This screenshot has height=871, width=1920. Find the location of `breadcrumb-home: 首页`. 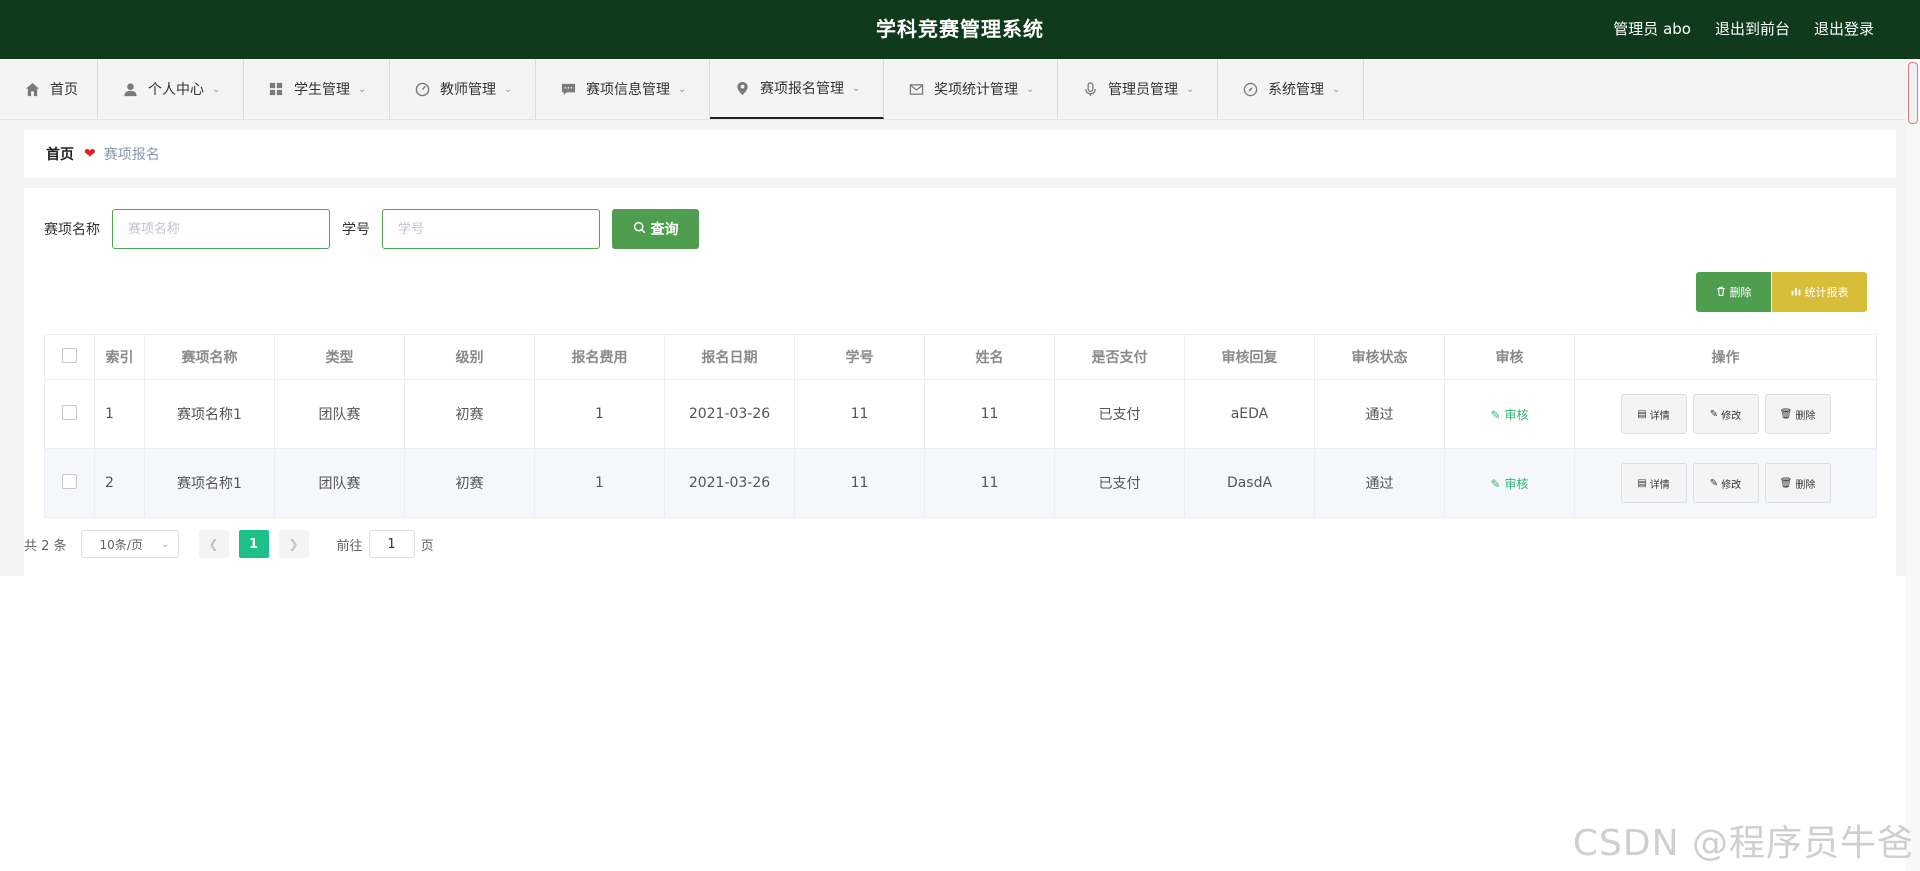

breadcrumb-home: 首页 is located at coordinates (60, 154).